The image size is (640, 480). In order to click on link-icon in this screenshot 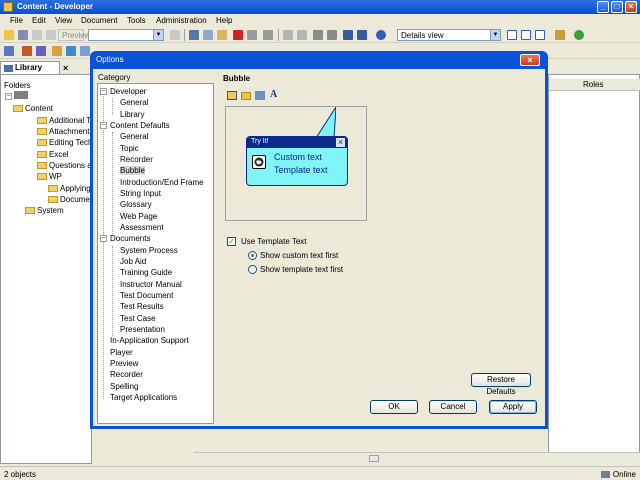, I will do `click(175, 35)`.